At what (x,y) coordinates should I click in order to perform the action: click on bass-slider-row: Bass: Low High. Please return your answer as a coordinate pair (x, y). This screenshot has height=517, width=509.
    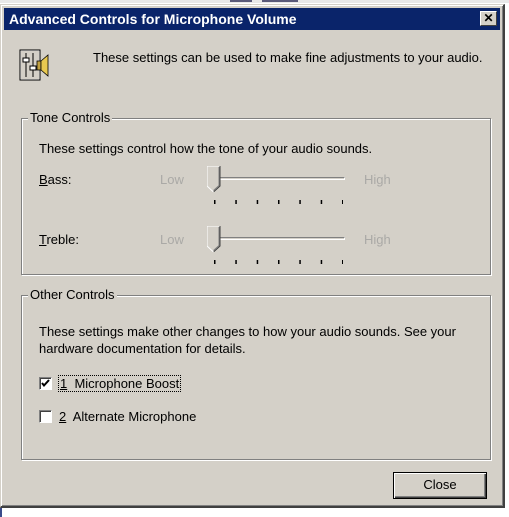
    Looking at the image, I should click on (256, 189).